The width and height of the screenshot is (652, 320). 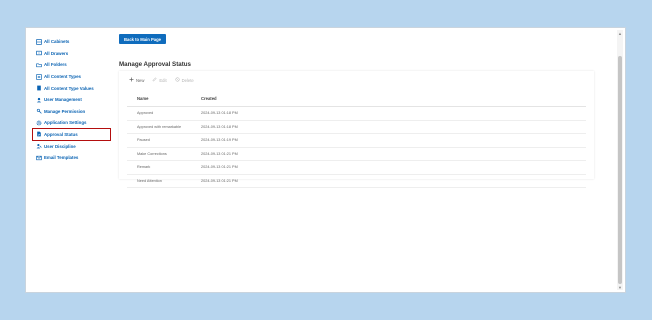 What do you see at coordinates (155, 64) in the screenshot?
I see `page-title: Manage Approval Status` at bounding box center [155, 64].